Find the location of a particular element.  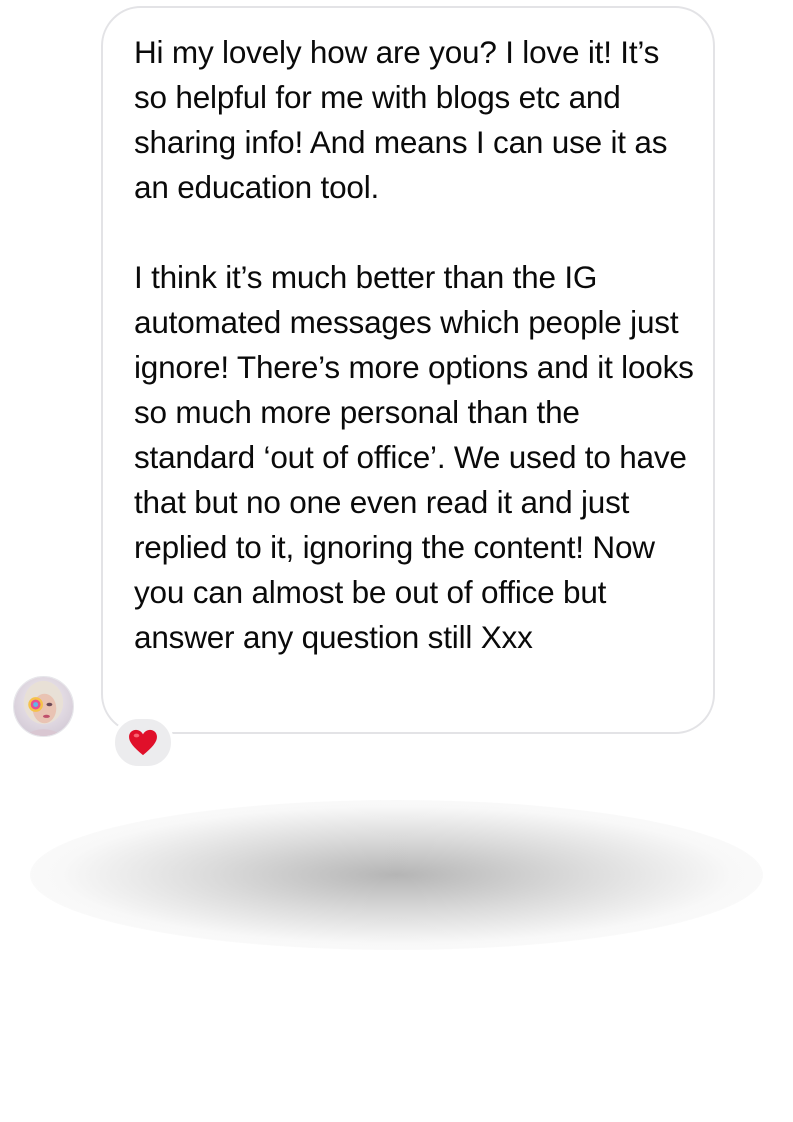

heart-icon is located at coordinates (143, 742).